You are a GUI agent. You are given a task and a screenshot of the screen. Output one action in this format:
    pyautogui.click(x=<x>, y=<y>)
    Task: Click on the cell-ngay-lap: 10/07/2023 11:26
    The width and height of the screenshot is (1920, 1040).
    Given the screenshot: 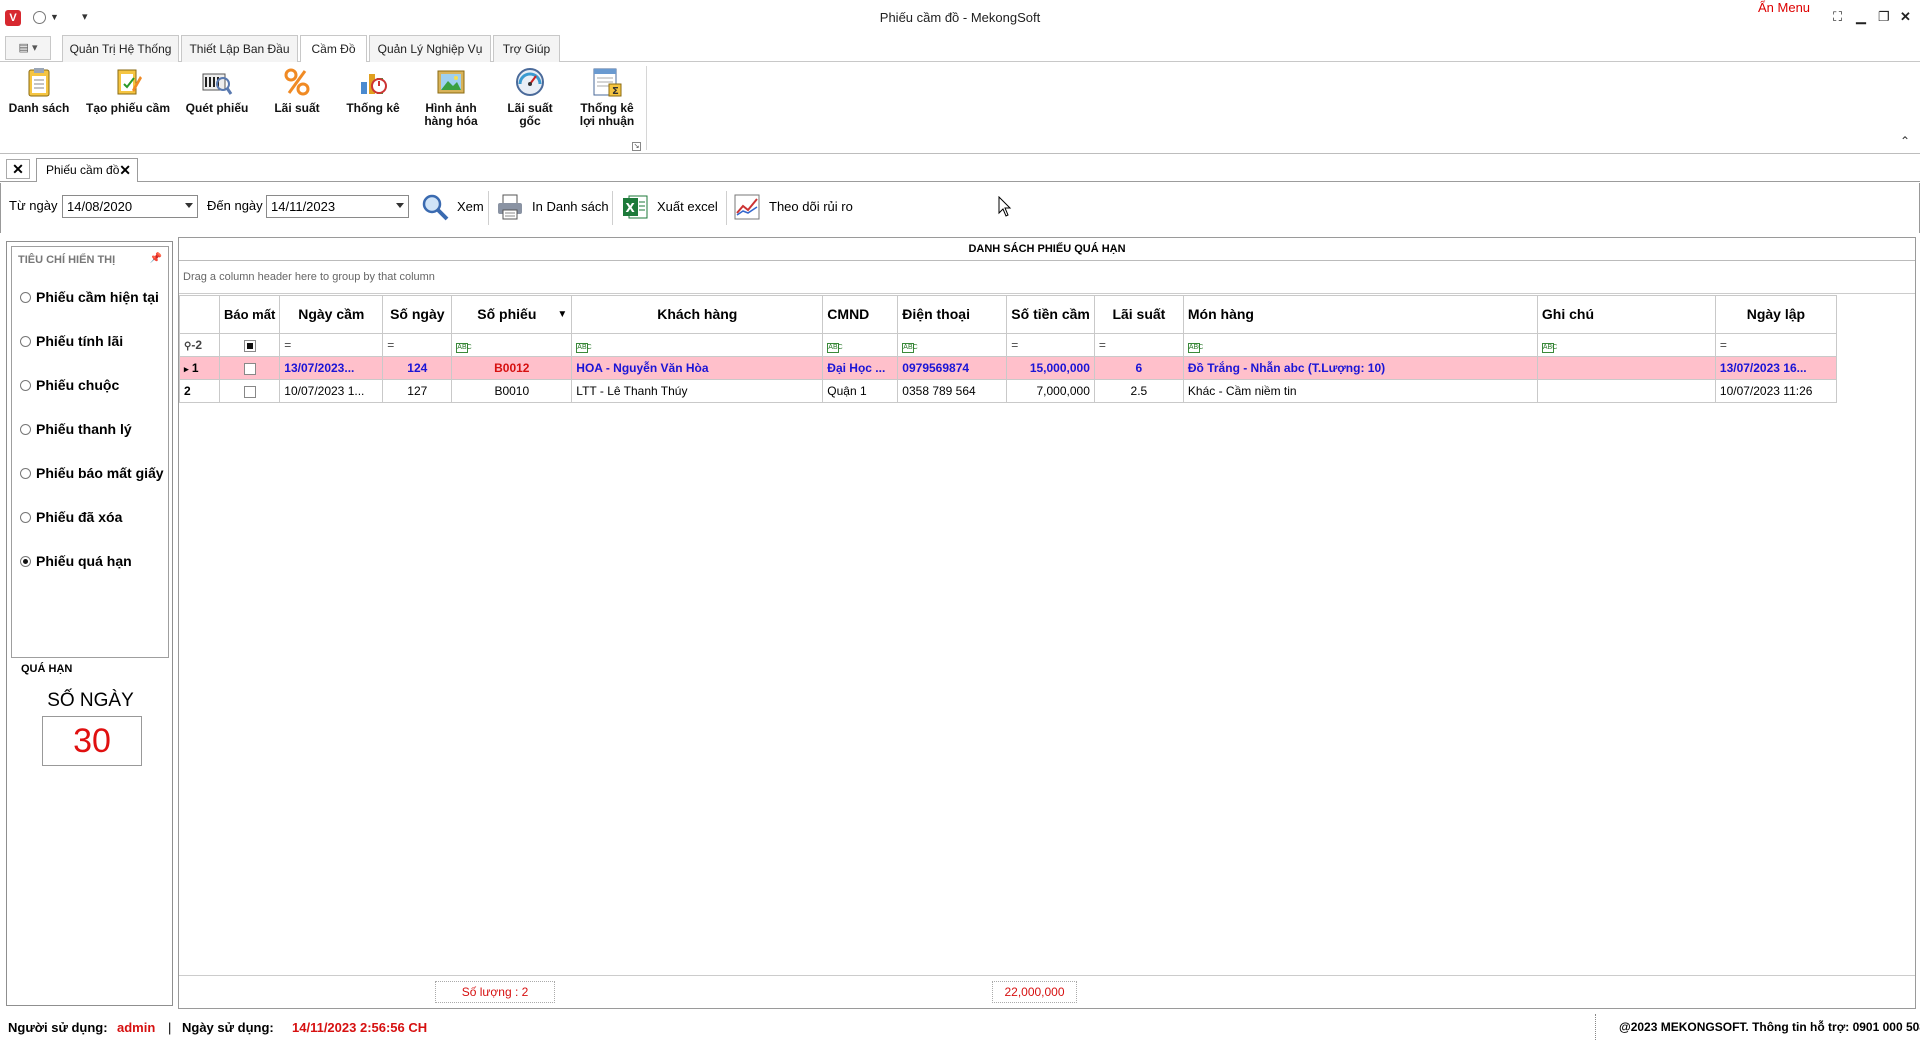 What is the action you would take?
    pyautogui.click(x=1775, y=391)
    